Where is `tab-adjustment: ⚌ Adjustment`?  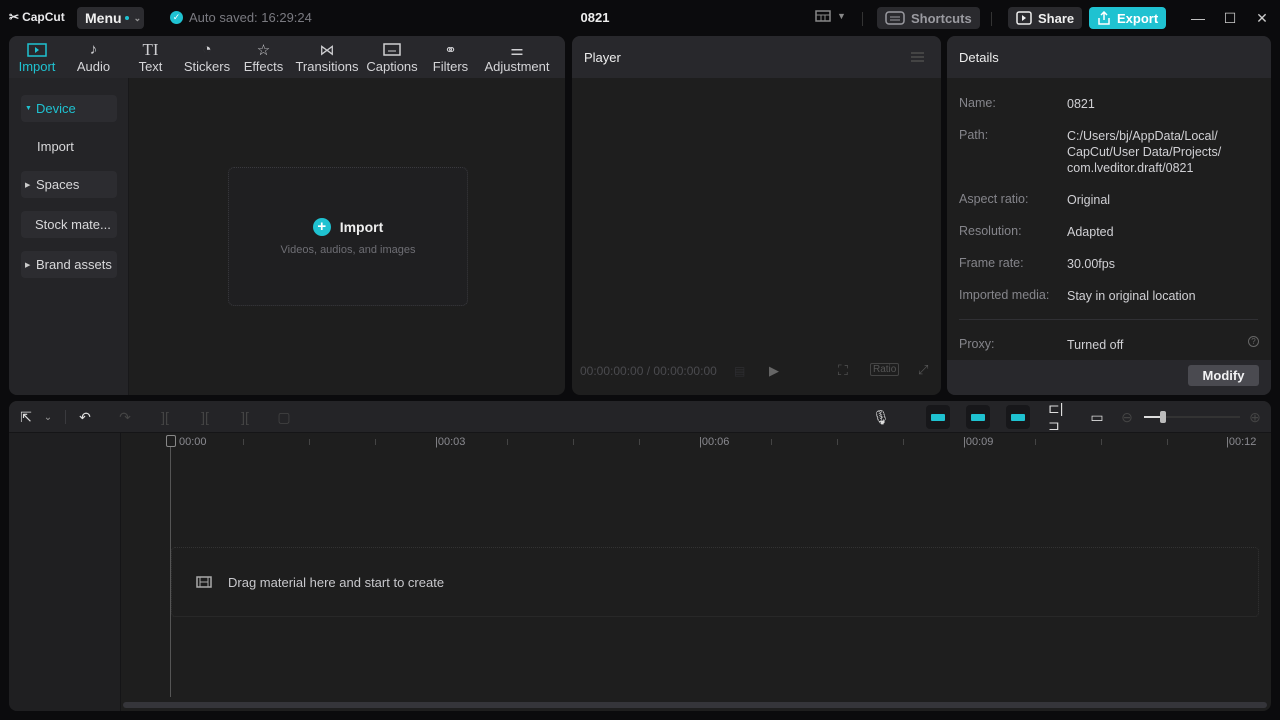 tab-adjustment: ⚌ Adjustment is located at coordinates (517, 57).